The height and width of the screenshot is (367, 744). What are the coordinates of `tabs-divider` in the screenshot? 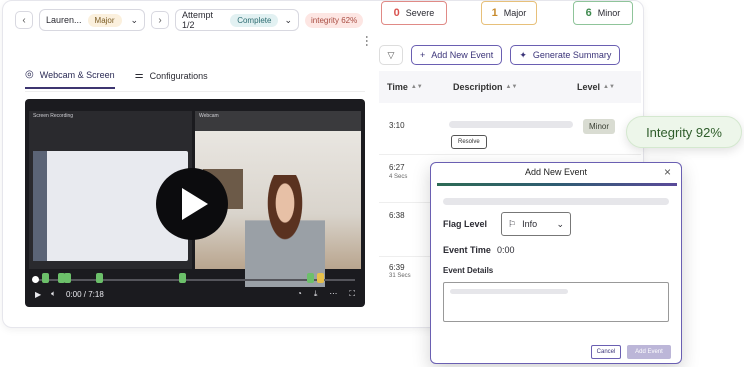 It's located at (195, 91).